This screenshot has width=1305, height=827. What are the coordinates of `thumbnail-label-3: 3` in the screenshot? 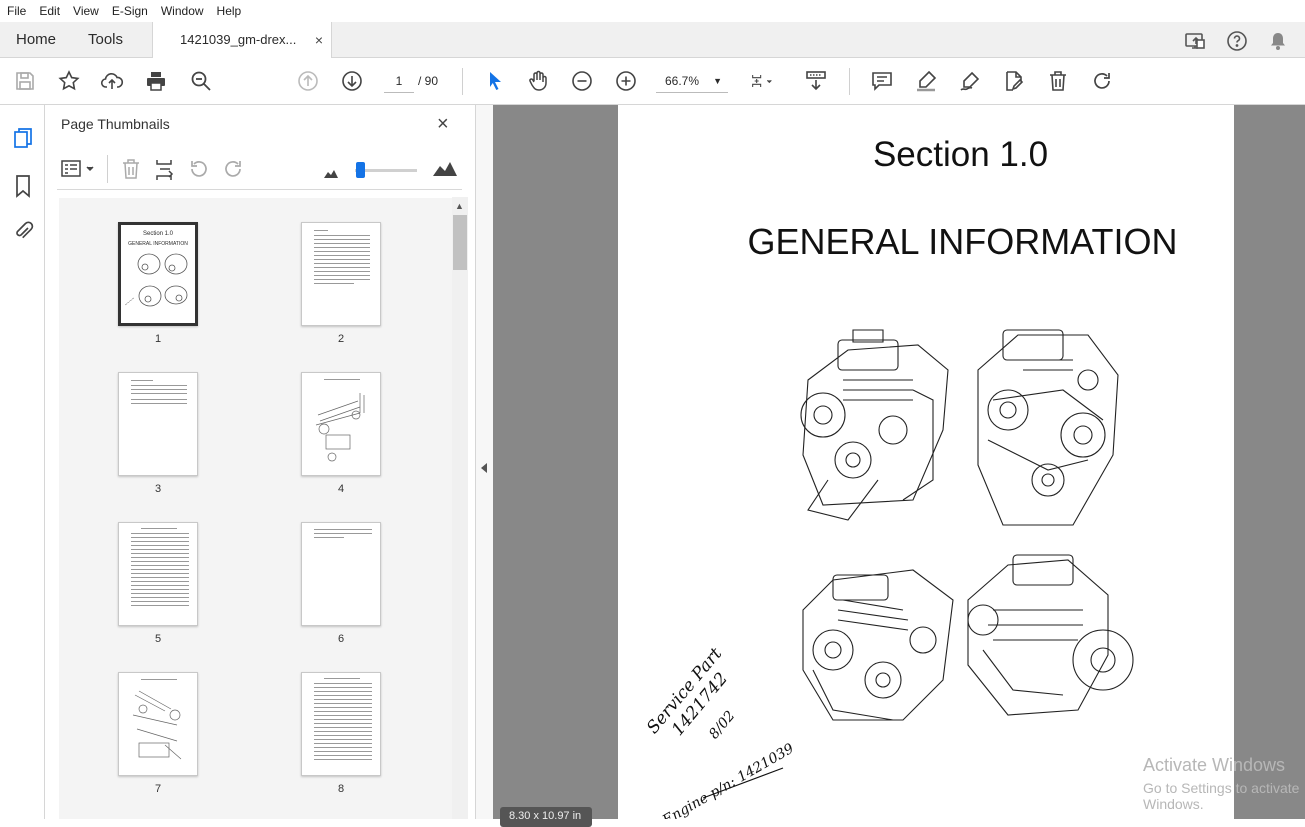 It's located at (158, 489).